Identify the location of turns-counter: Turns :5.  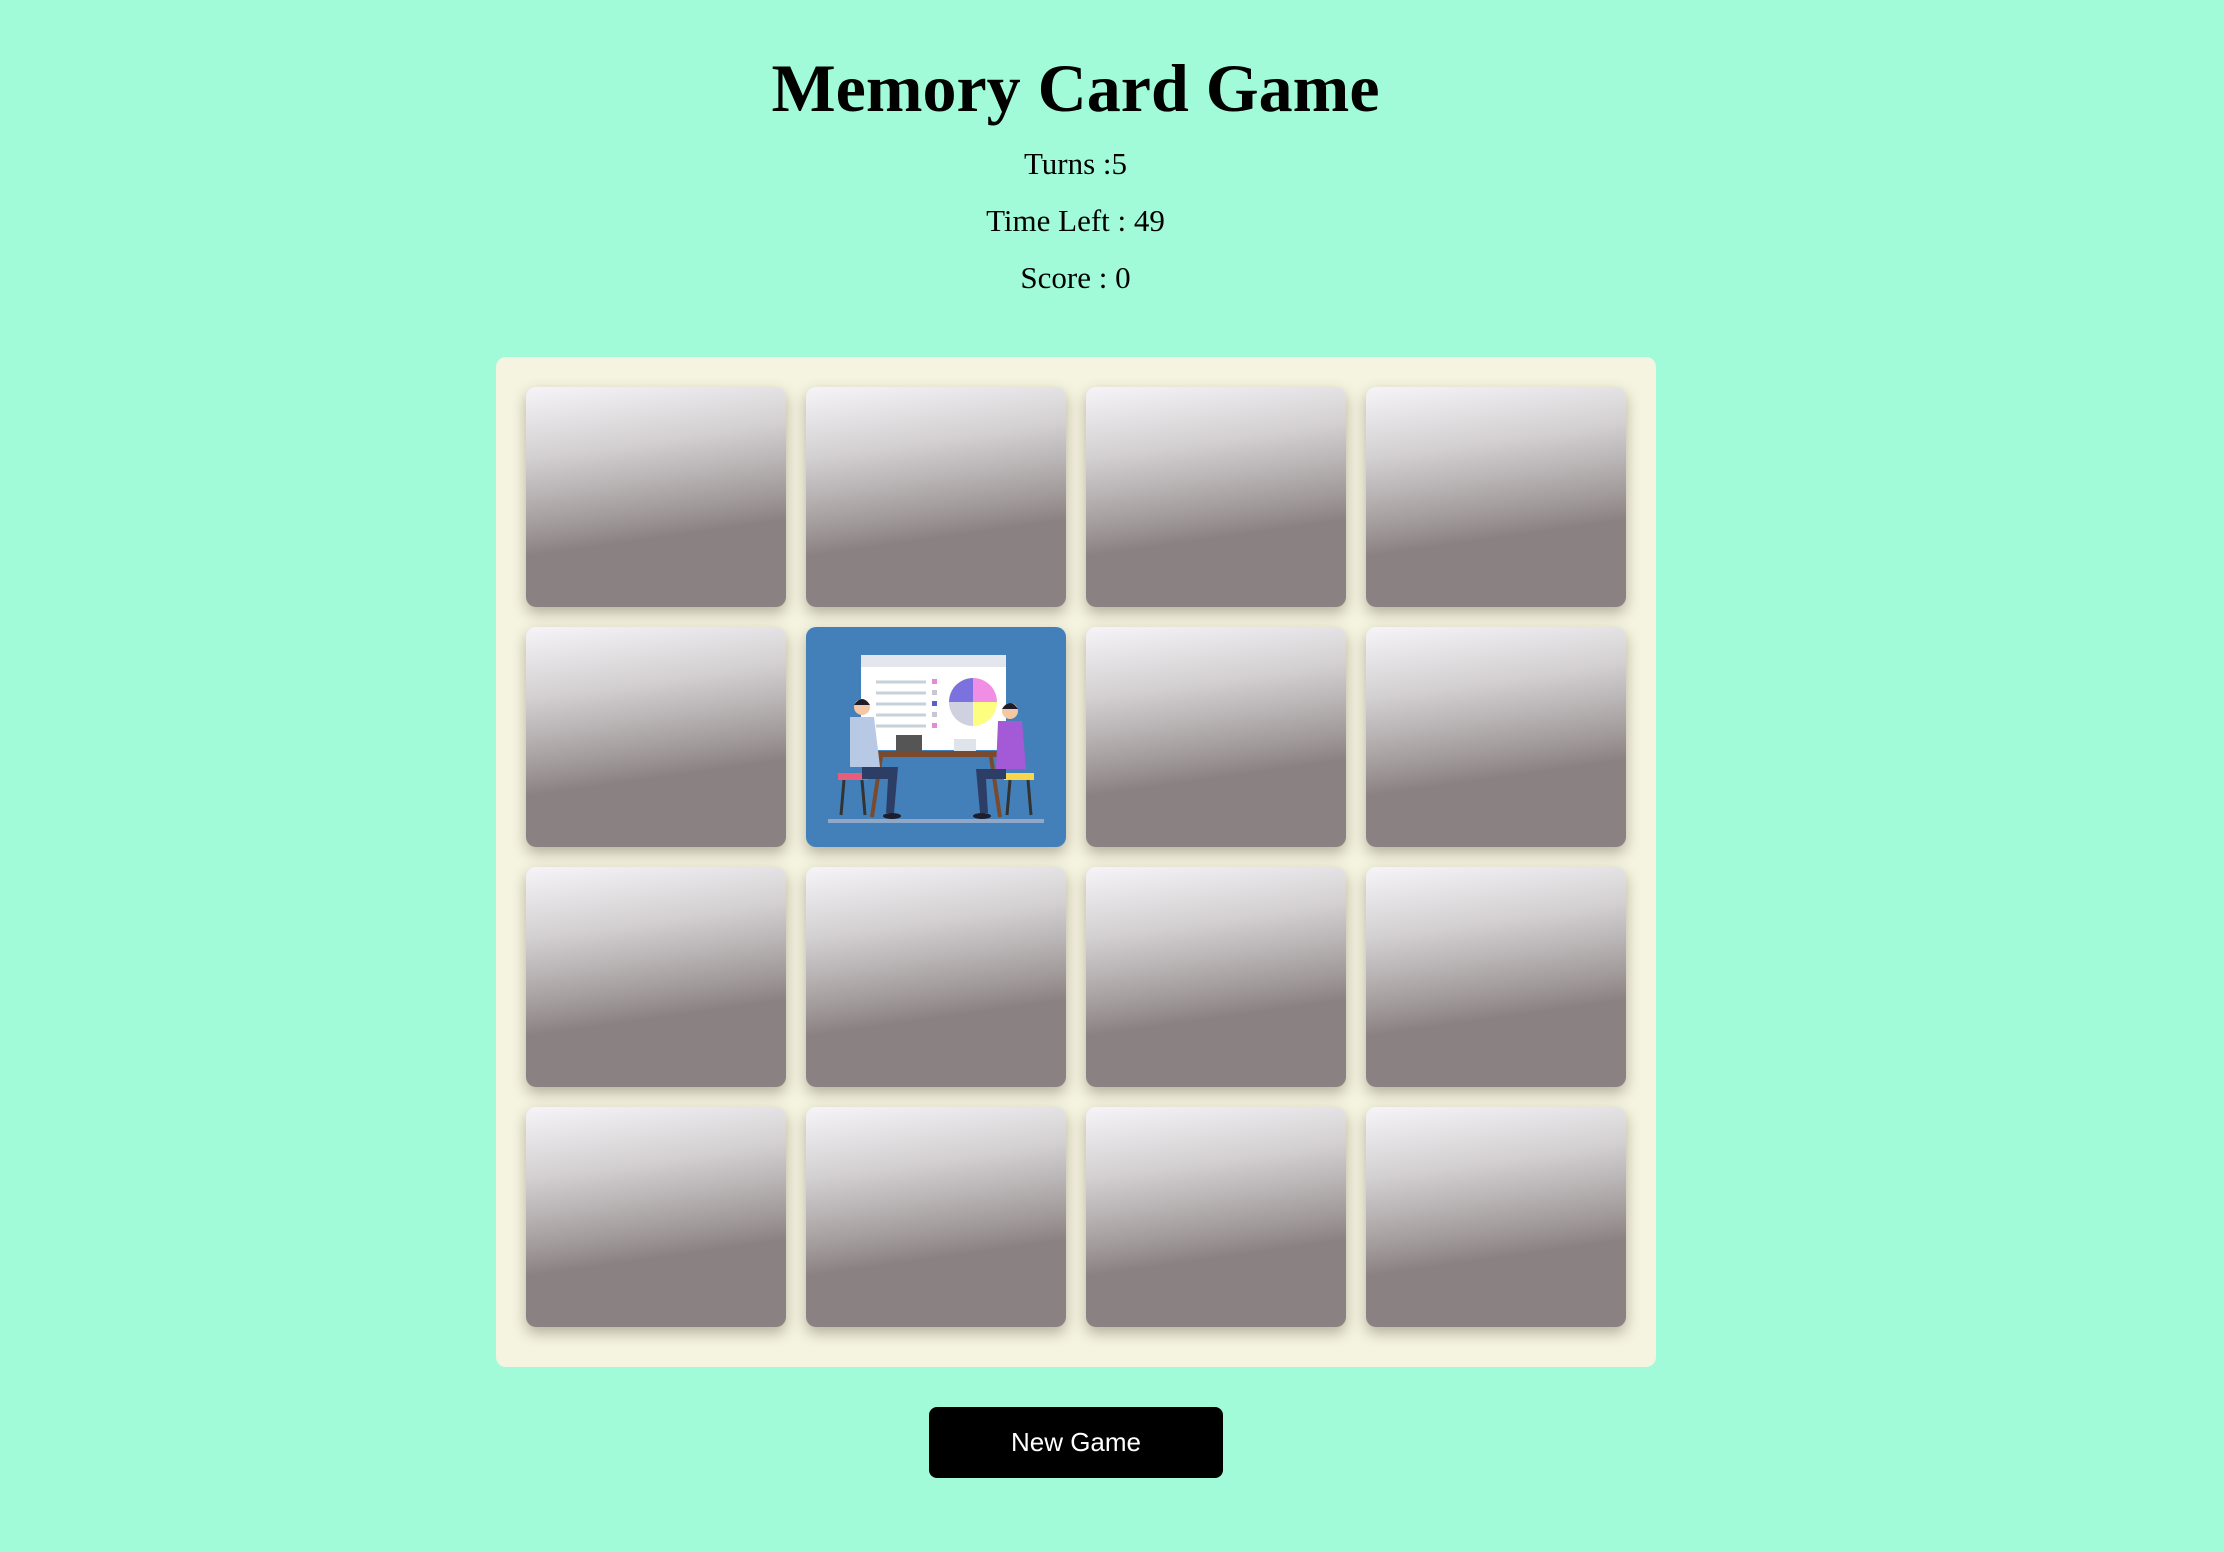
(1075, 163).